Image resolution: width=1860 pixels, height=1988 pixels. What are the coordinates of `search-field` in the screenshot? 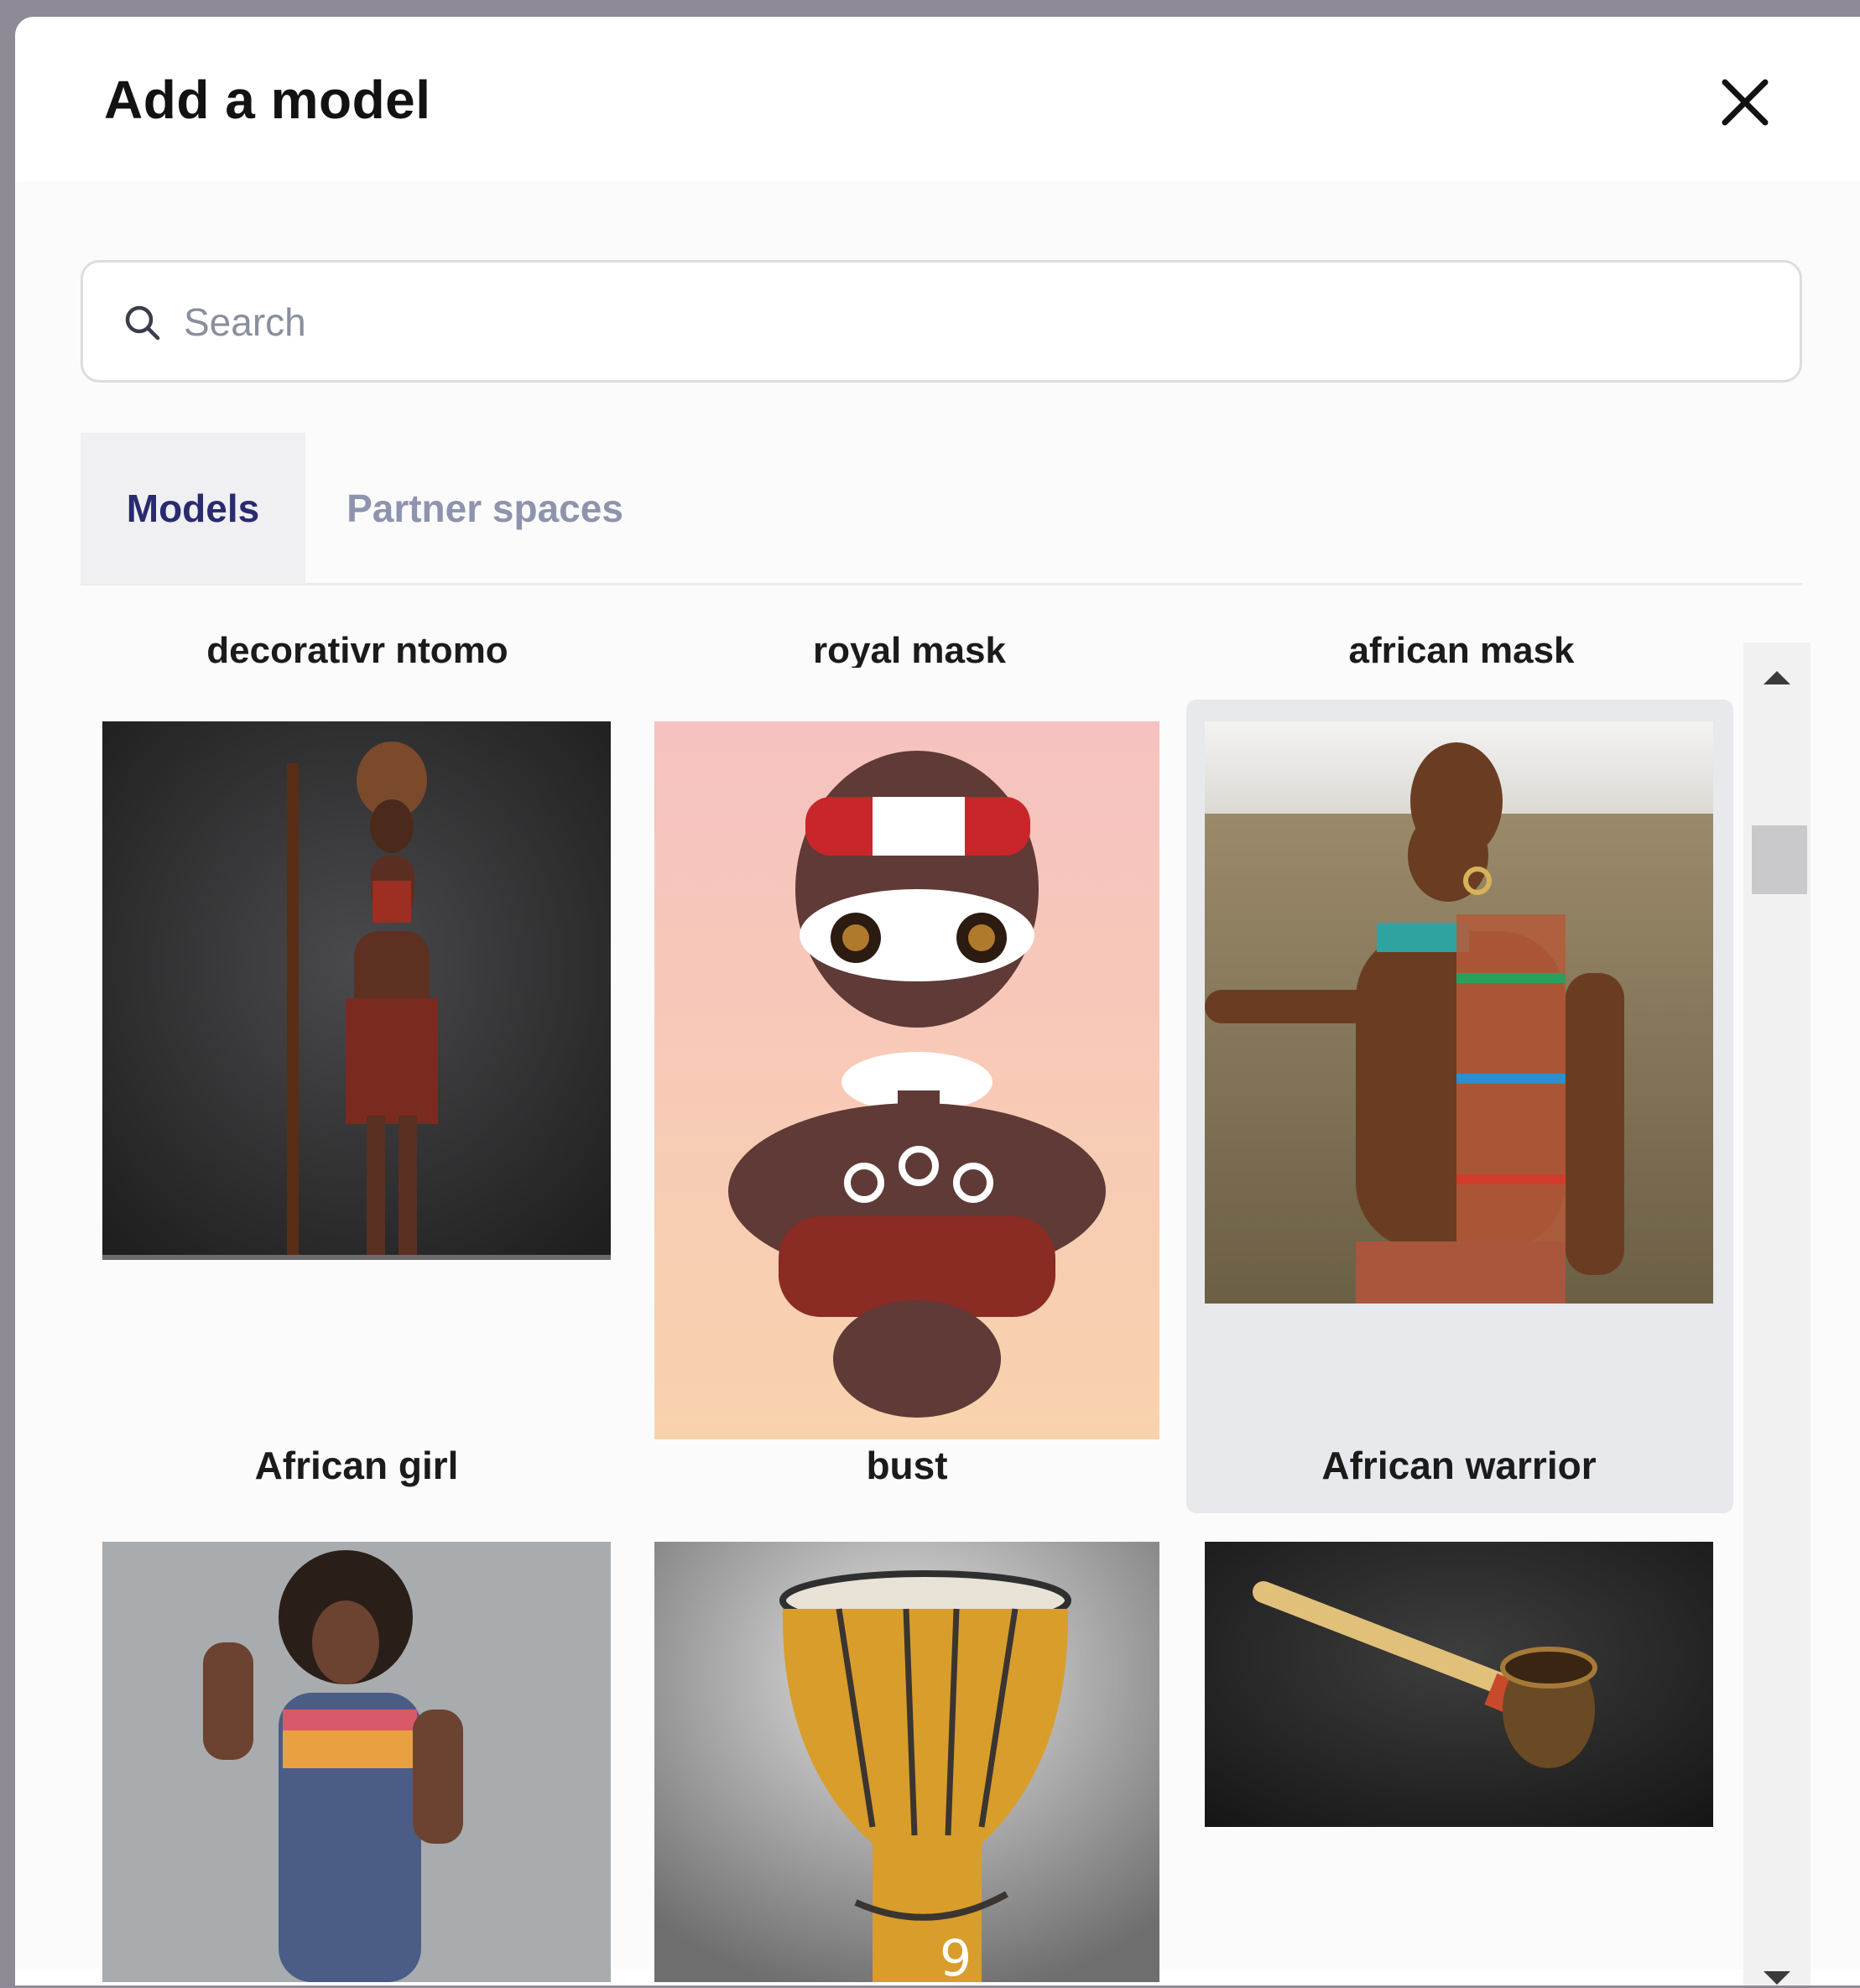 It's located at (941, 322).